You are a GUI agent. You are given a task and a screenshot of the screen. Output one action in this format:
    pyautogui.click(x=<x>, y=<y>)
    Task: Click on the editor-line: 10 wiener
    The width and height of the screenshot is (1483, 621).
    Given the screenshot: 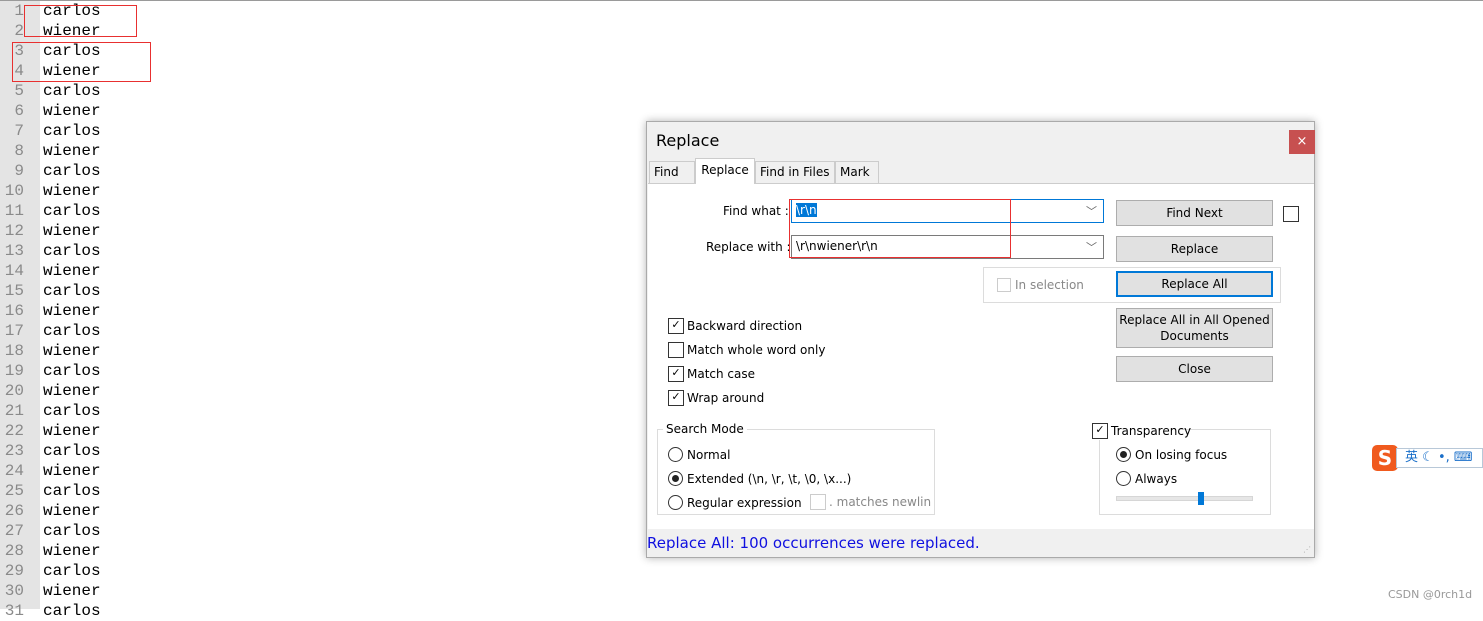 What is the action you would take?
    pyautogui.click(x=150, y=191)
    